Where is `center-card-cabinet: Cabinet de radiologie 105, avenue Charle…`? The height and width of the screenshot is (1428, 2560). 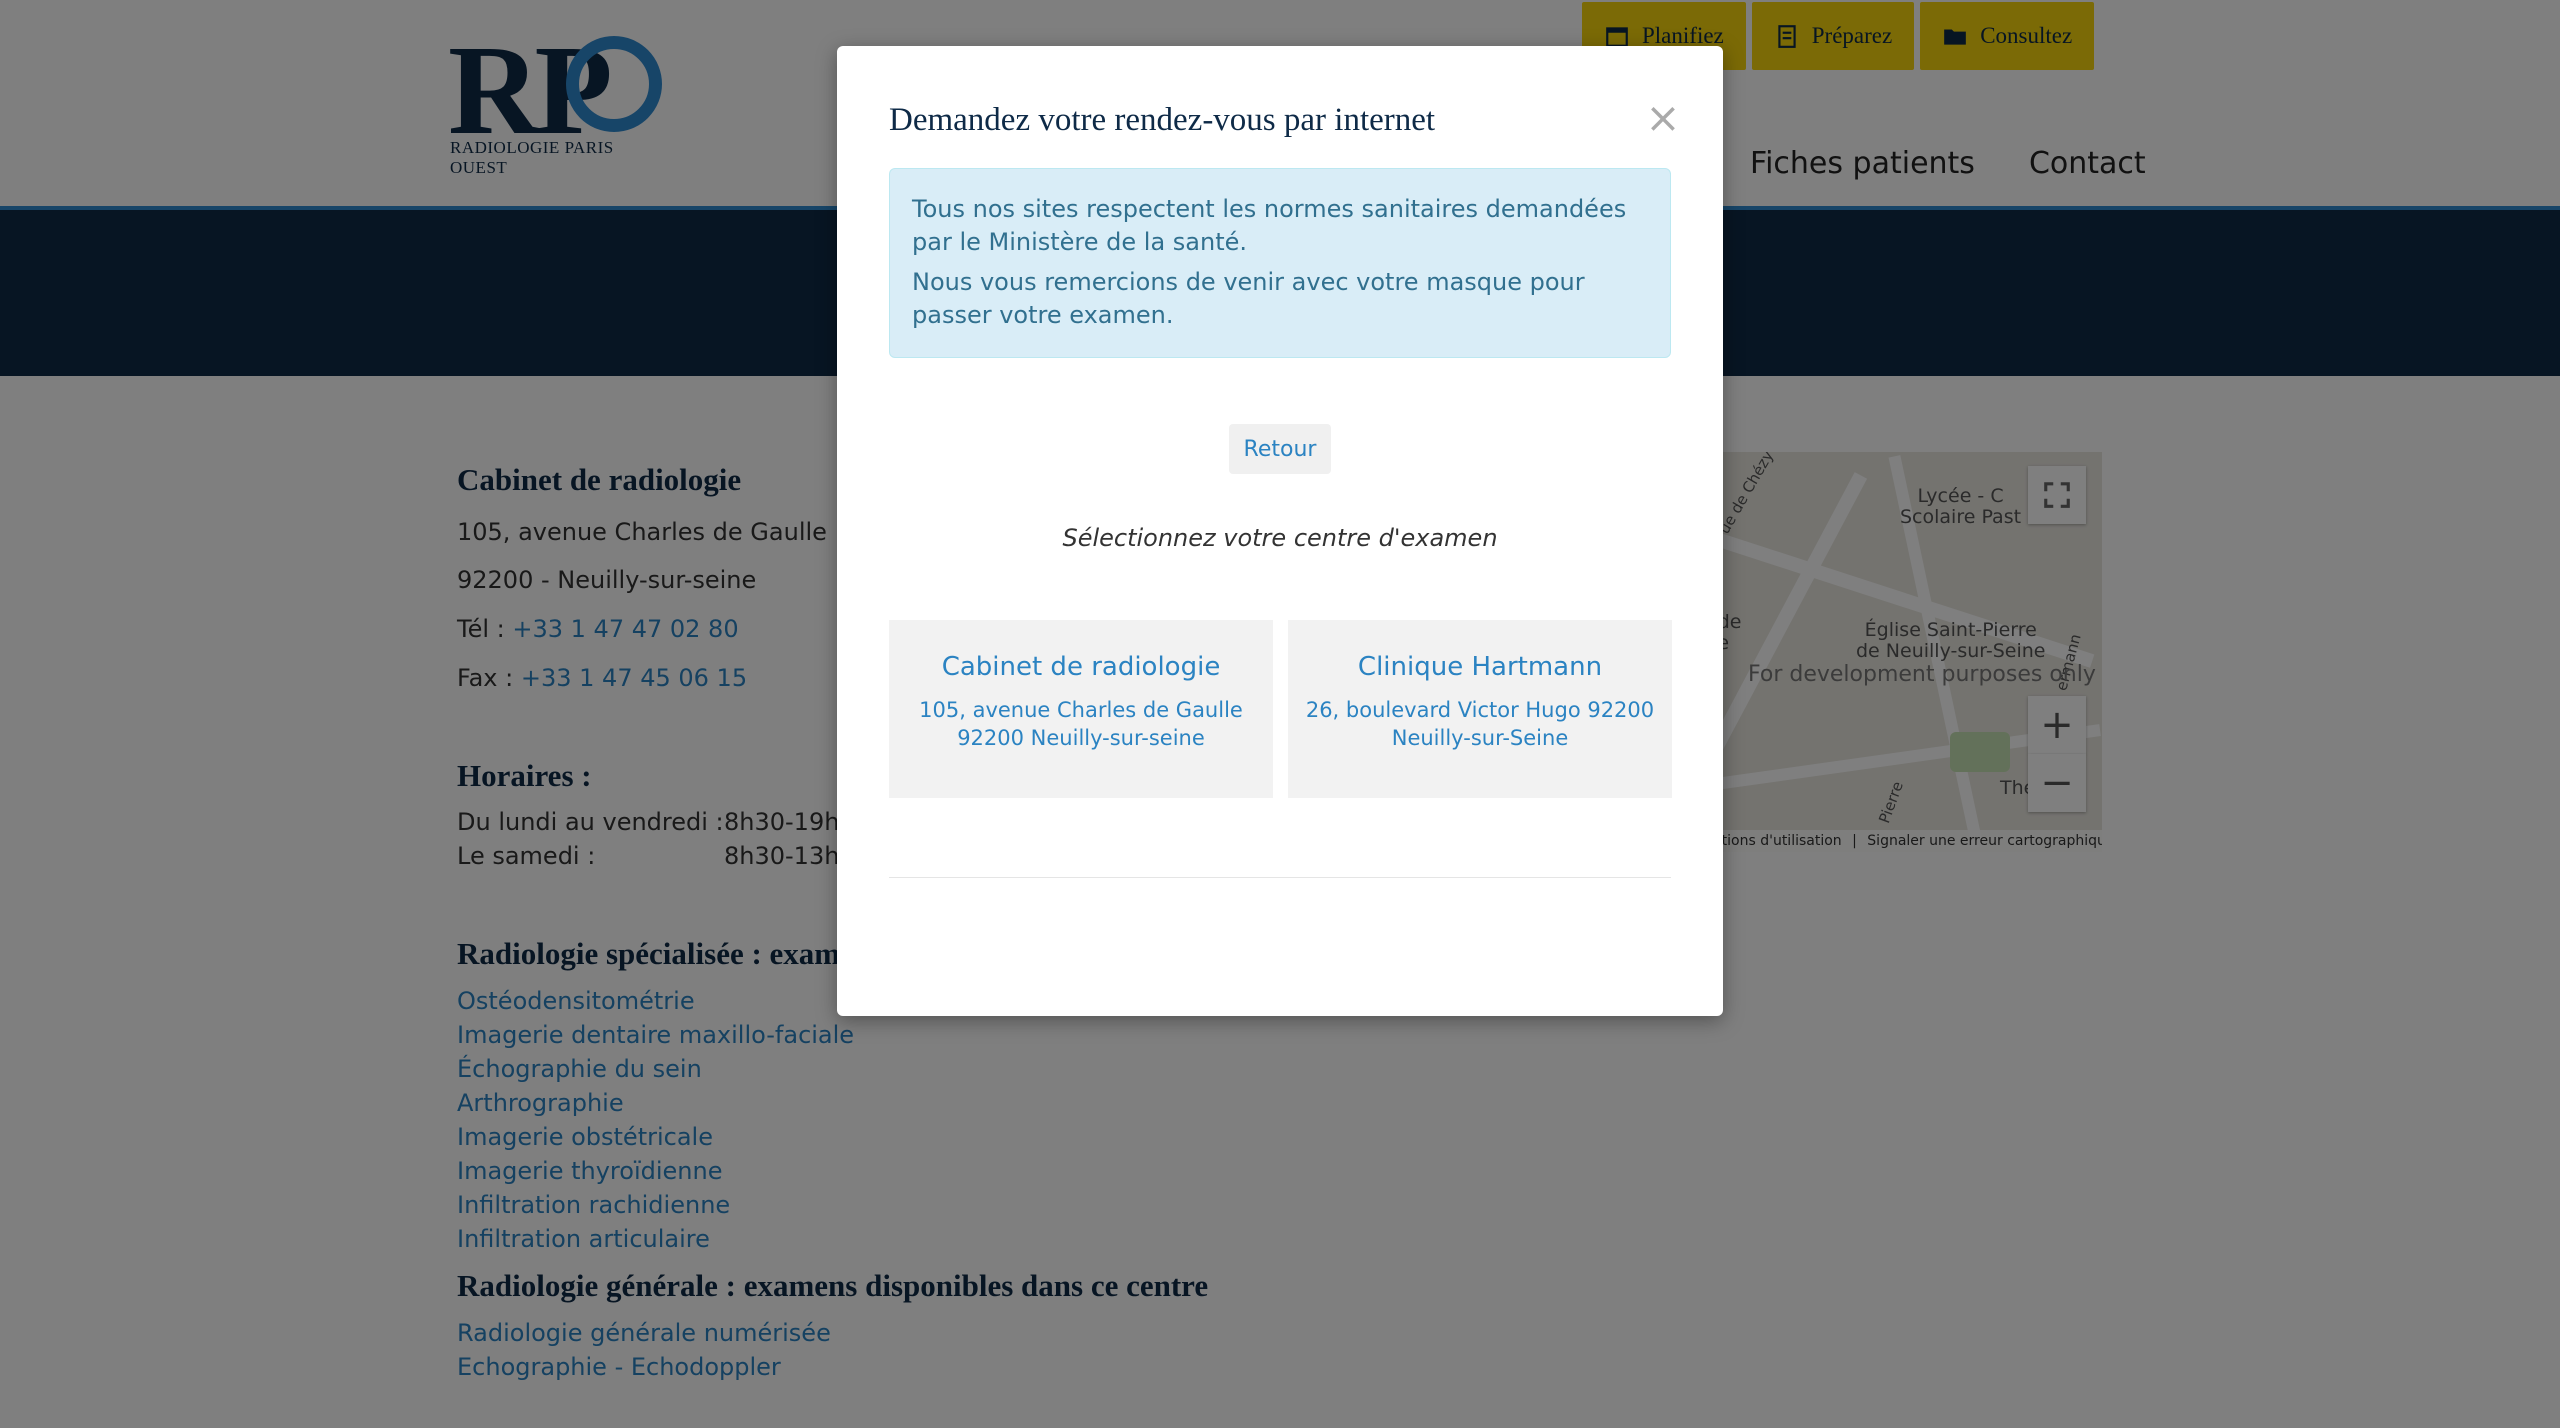 center-card-cabinet: Cabinet de radiologie 105, avenue Charle… is located at coordinates (1081, 709).